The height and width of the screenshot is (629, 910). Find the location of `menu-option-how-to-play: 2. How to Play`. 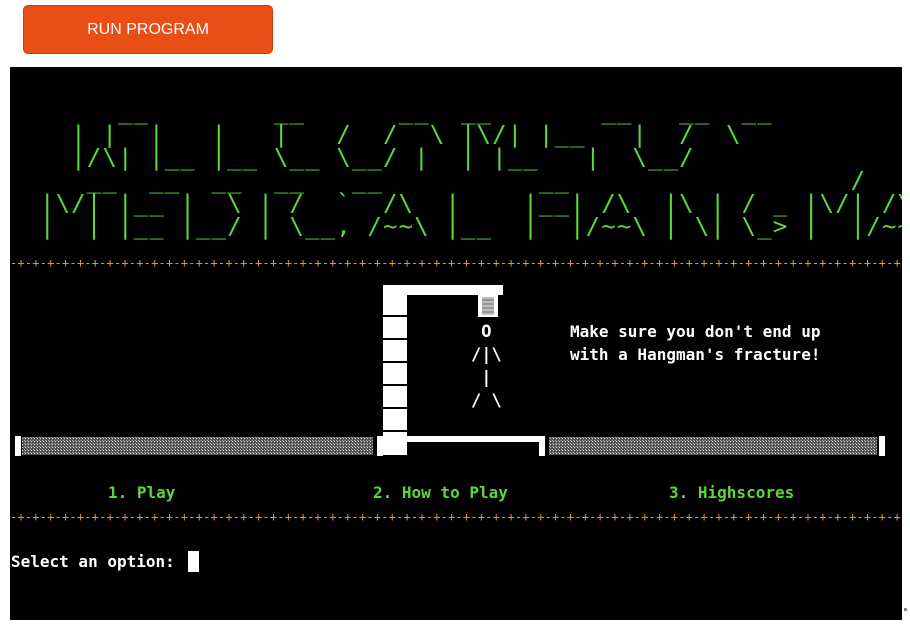

menu-option-how-to-play: 2. How to Play is located at coordinates (440, 492).